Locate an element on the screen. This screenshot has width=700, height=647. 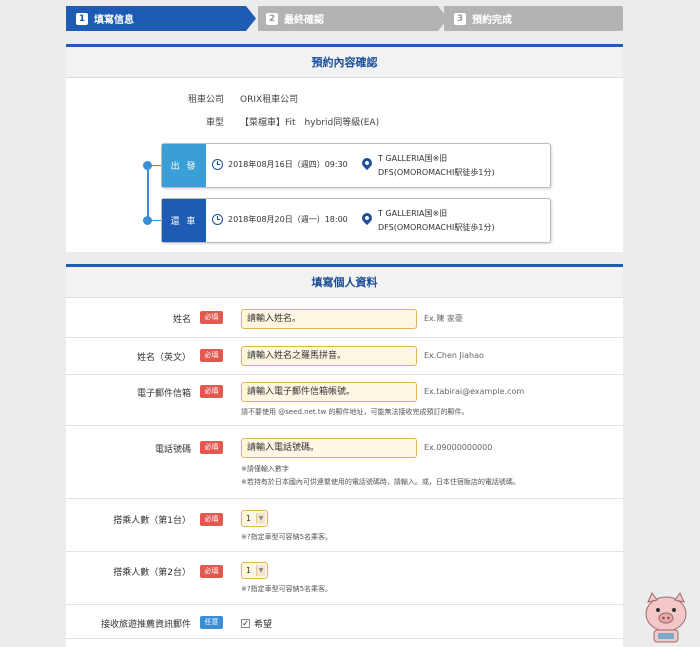
name-en-input is located at coordinates (329, 356).